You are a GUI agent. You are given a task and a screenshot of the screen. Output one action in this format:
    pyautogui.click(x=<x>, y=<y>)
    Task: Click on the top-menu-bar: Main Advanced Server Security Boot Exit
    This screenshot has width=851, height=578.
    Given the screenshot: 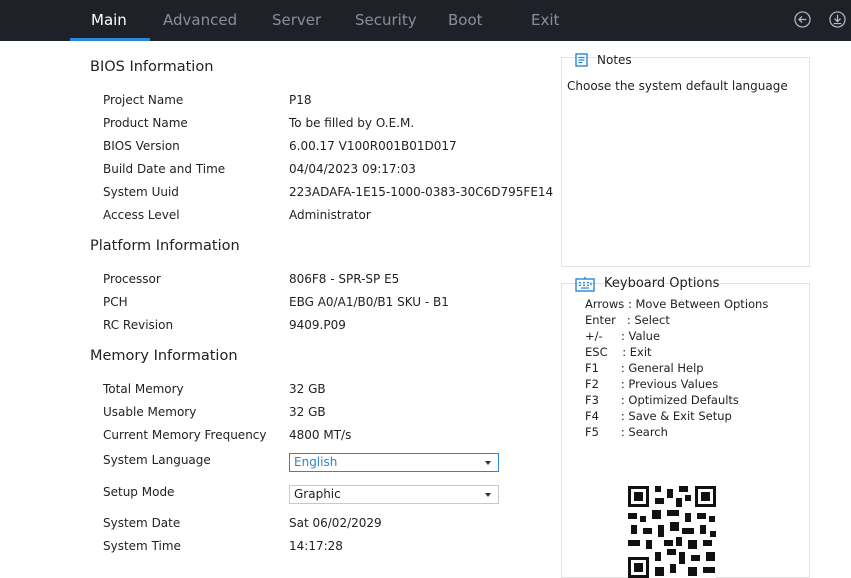 What is the action you would take?
    pyautogui.click(x=425, y=20)
    